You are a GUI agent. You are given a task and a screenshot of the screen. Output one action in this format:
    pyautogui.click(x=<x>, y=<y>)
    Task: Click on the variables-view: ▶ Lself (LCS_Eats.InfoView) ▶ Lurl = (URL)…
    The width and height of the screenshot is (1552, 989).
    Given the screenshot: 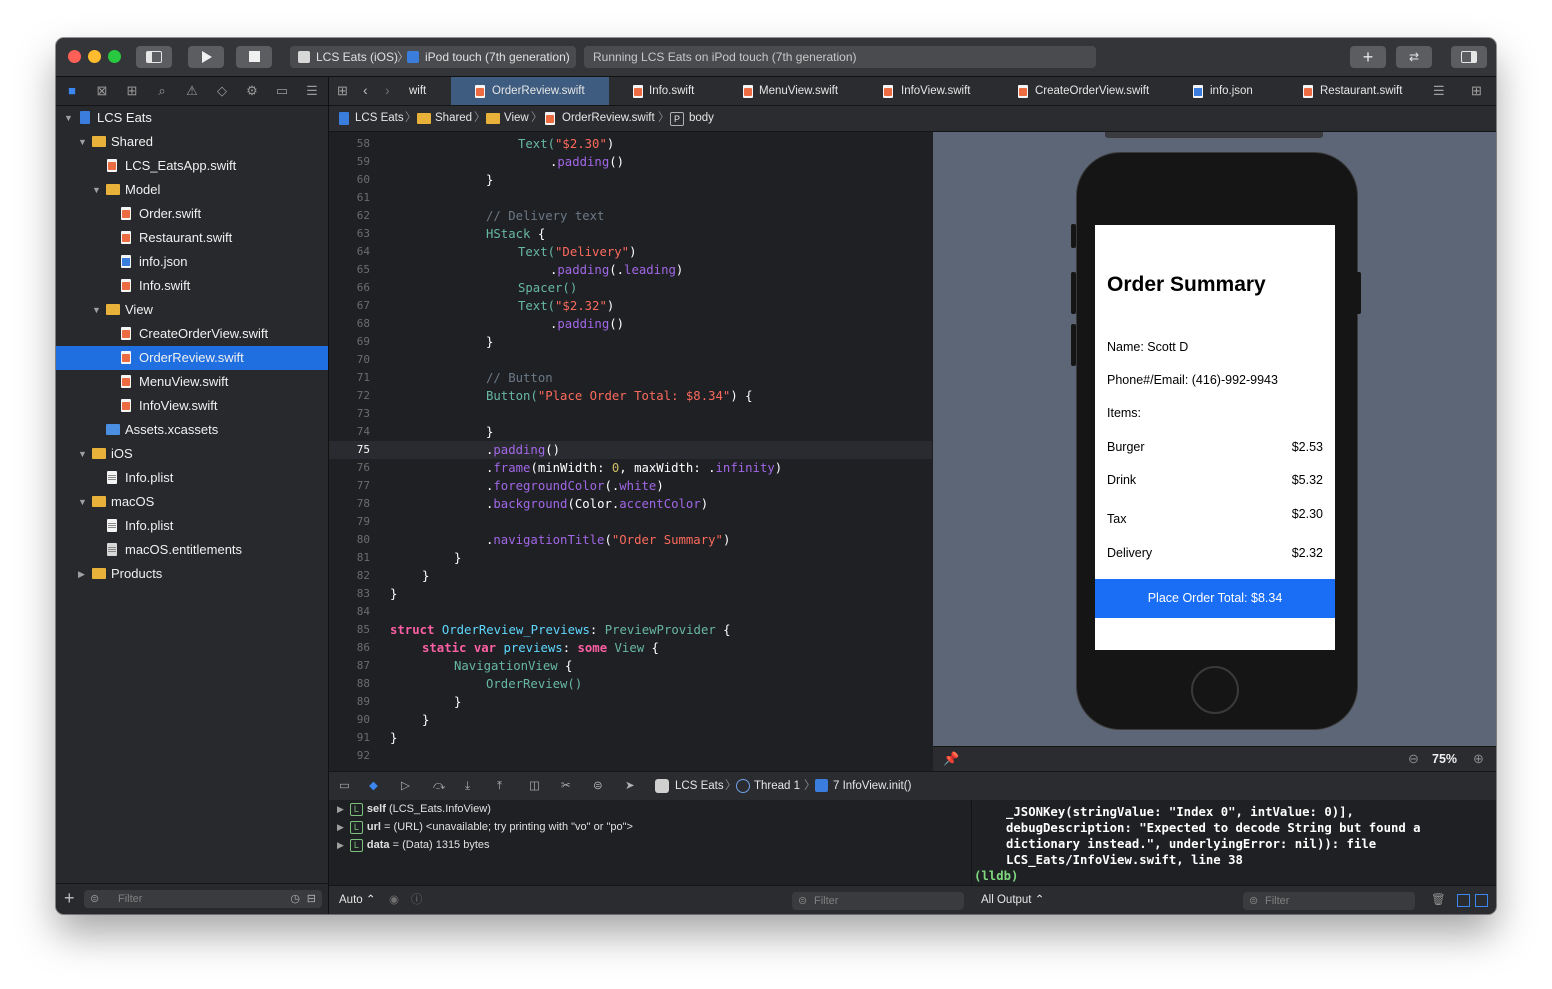 What is the action you would take?
    pyautogui.click(x=649, y=842)
    